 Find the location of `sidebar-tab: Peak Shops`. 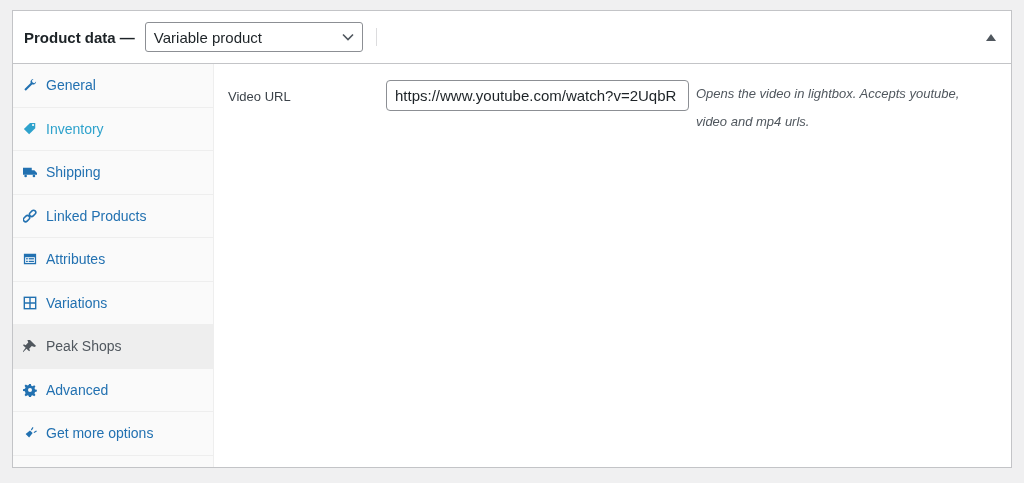

sidebar-tab: Peak Shops is located at coordinates (113, 347).